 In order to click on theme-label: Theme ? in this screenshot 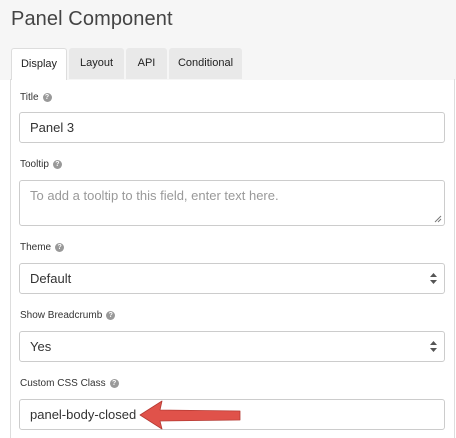, I will do `click(42, 247)`.